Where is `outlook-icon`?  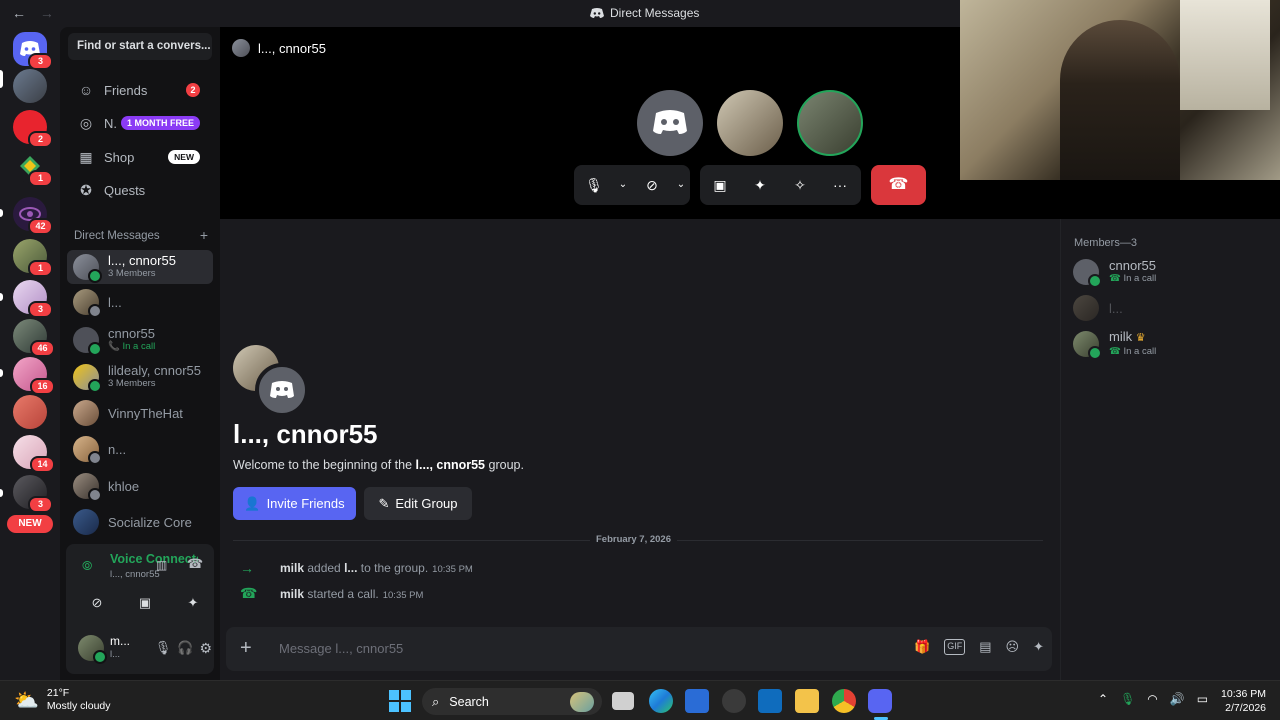 outlook-icon is located at coordinates (770, 701).